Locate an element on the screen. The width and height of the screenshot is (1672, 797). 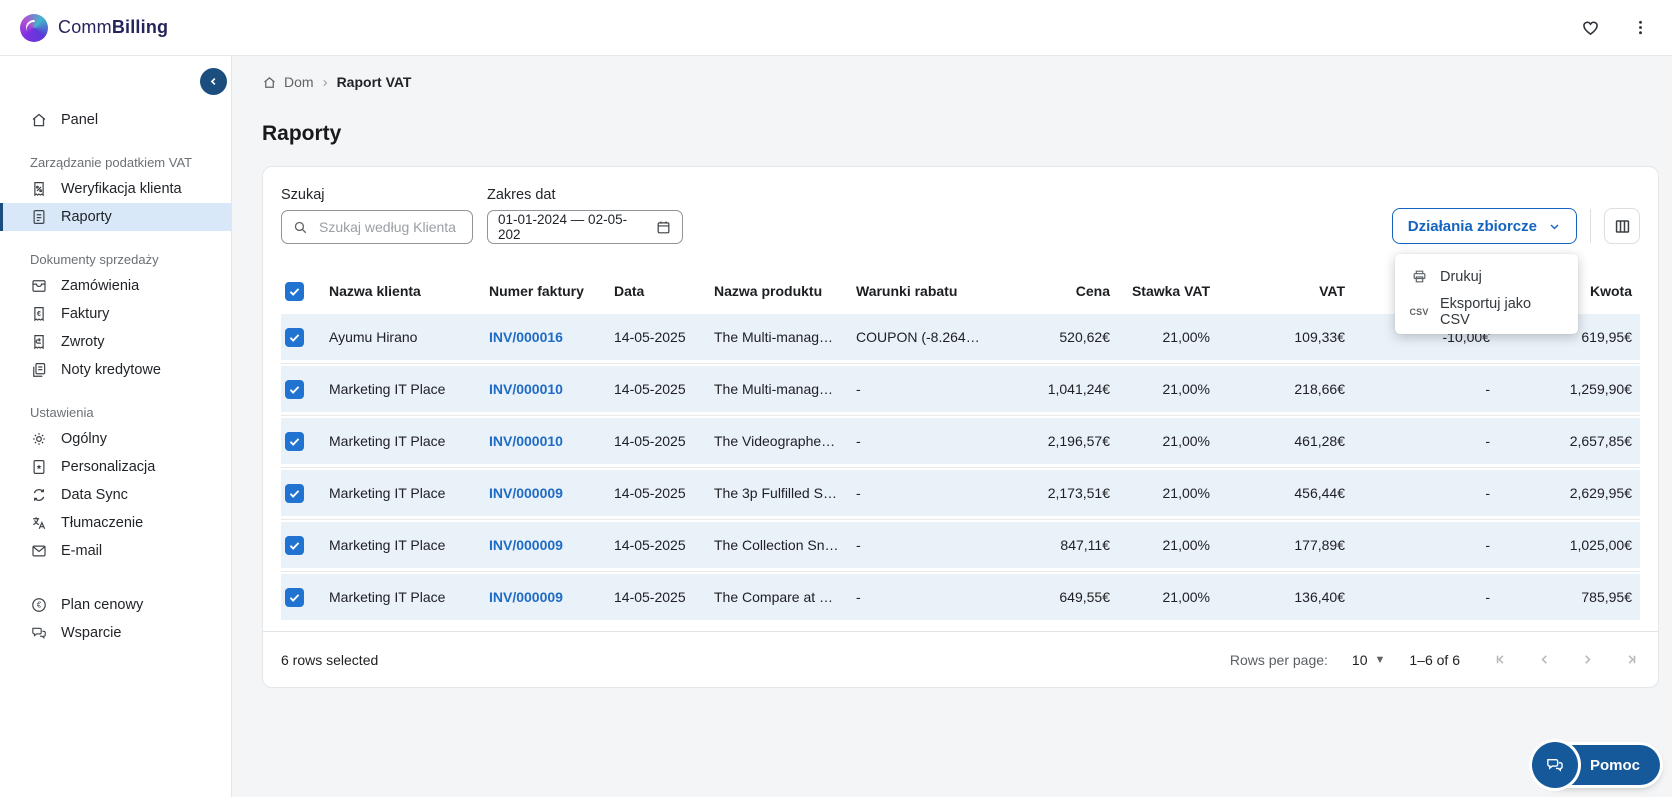
sidebar-item-zwroty: Zwroty is located at coordinates (115, 342).